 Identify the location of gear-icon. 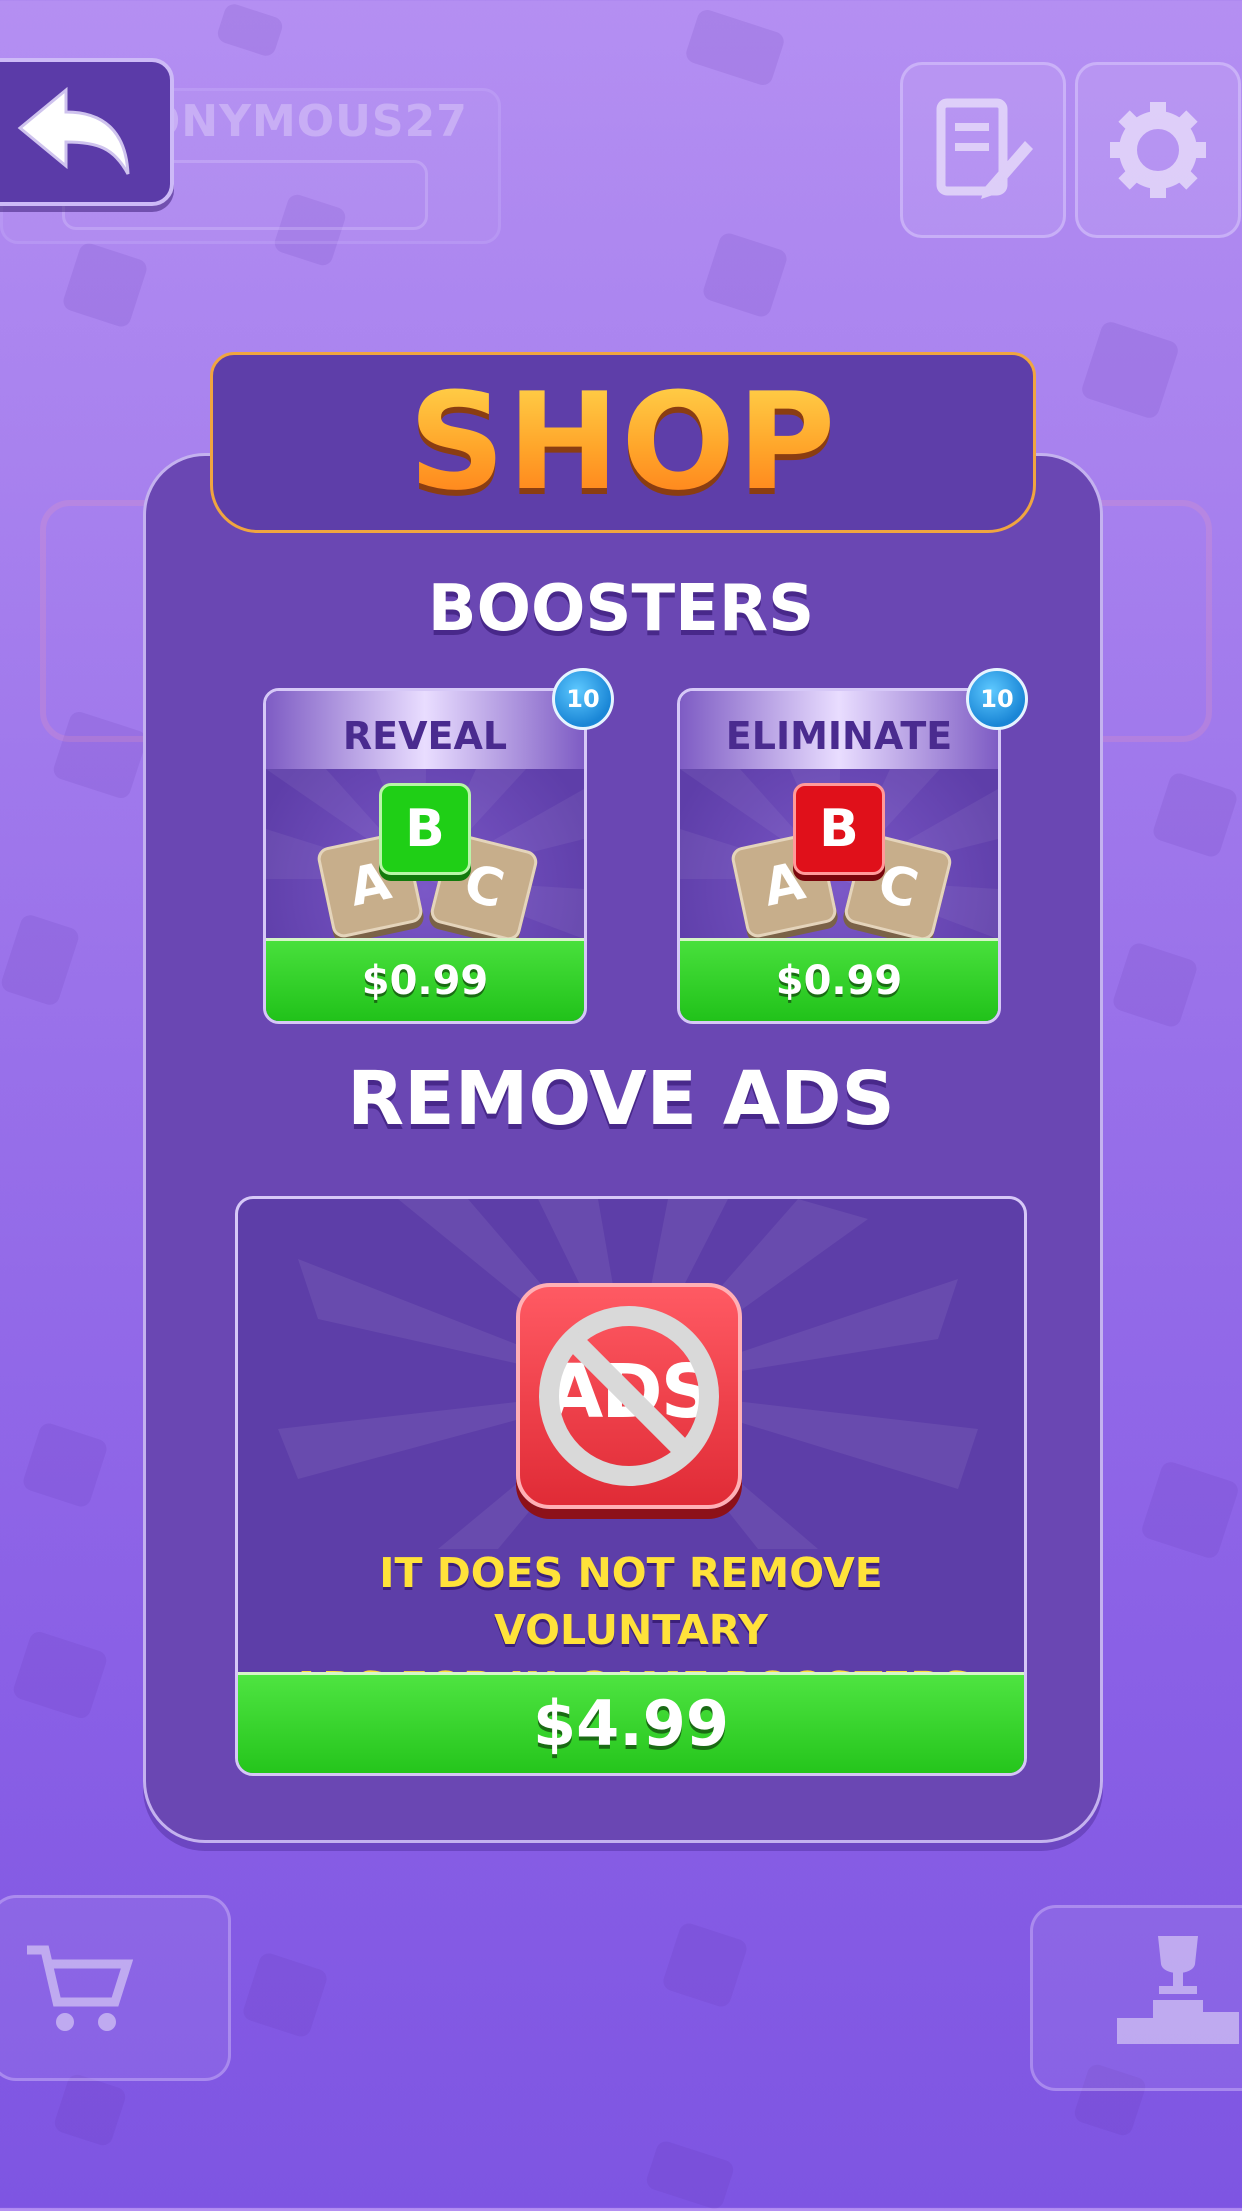
(1158, 150).